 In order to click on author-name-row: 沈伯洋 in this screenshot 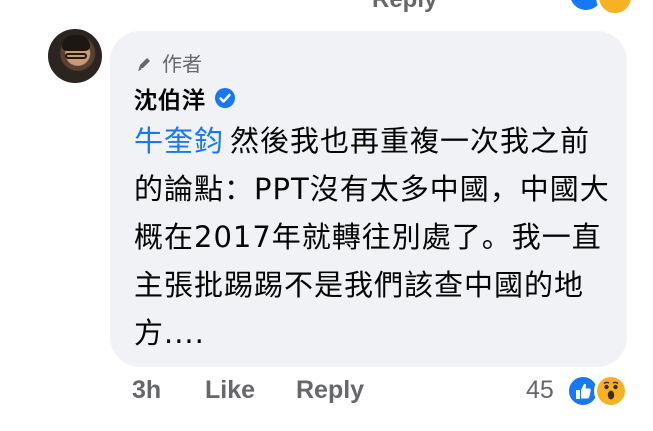, I will do `click(185, 98)`.